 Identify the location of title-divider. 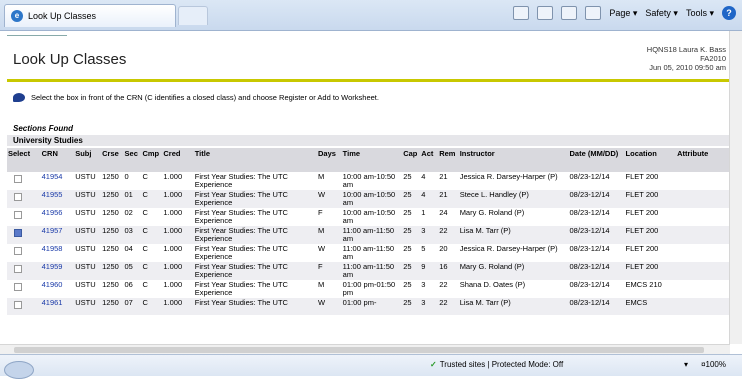
(368, 80).